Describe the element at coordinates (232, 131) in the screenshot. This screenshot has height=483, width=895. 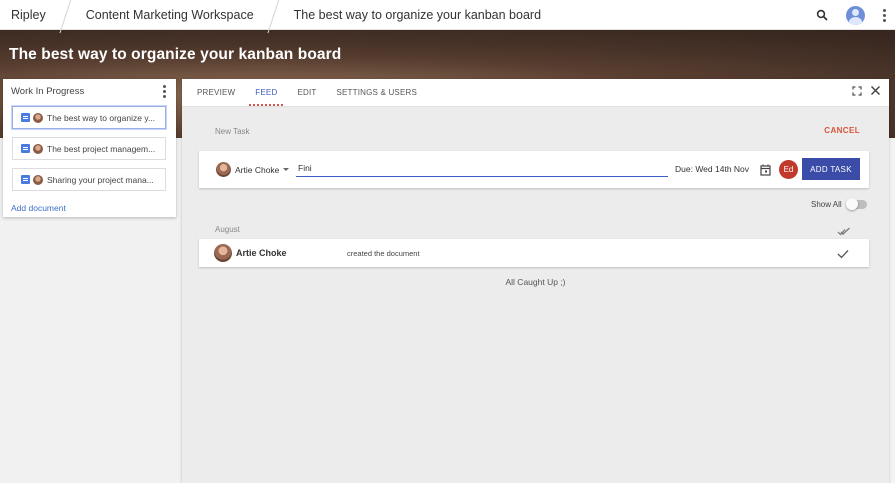
I see `new-task-label: New Task` at that location.